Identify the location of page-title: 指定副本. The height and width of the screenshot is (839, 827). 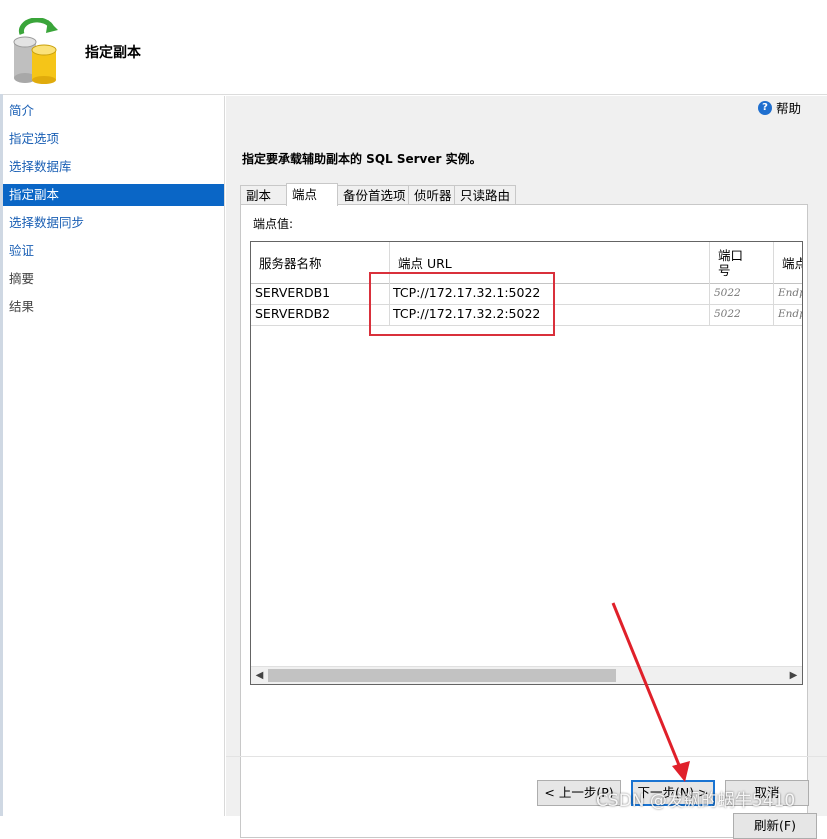
(113, 53).